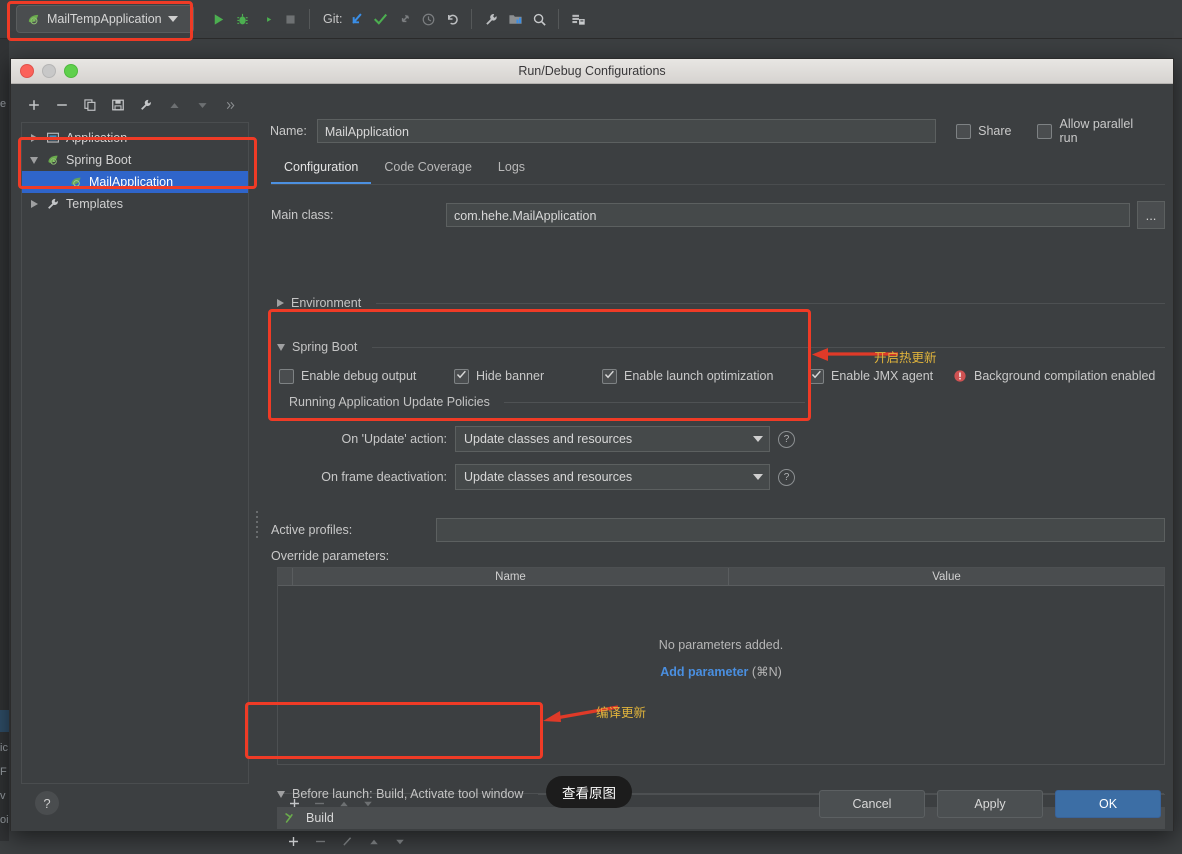  Describe the element at coordinates (788, 215) in the screenshot. I see `main-class-input: com.hehe.MailApplication` at that location.